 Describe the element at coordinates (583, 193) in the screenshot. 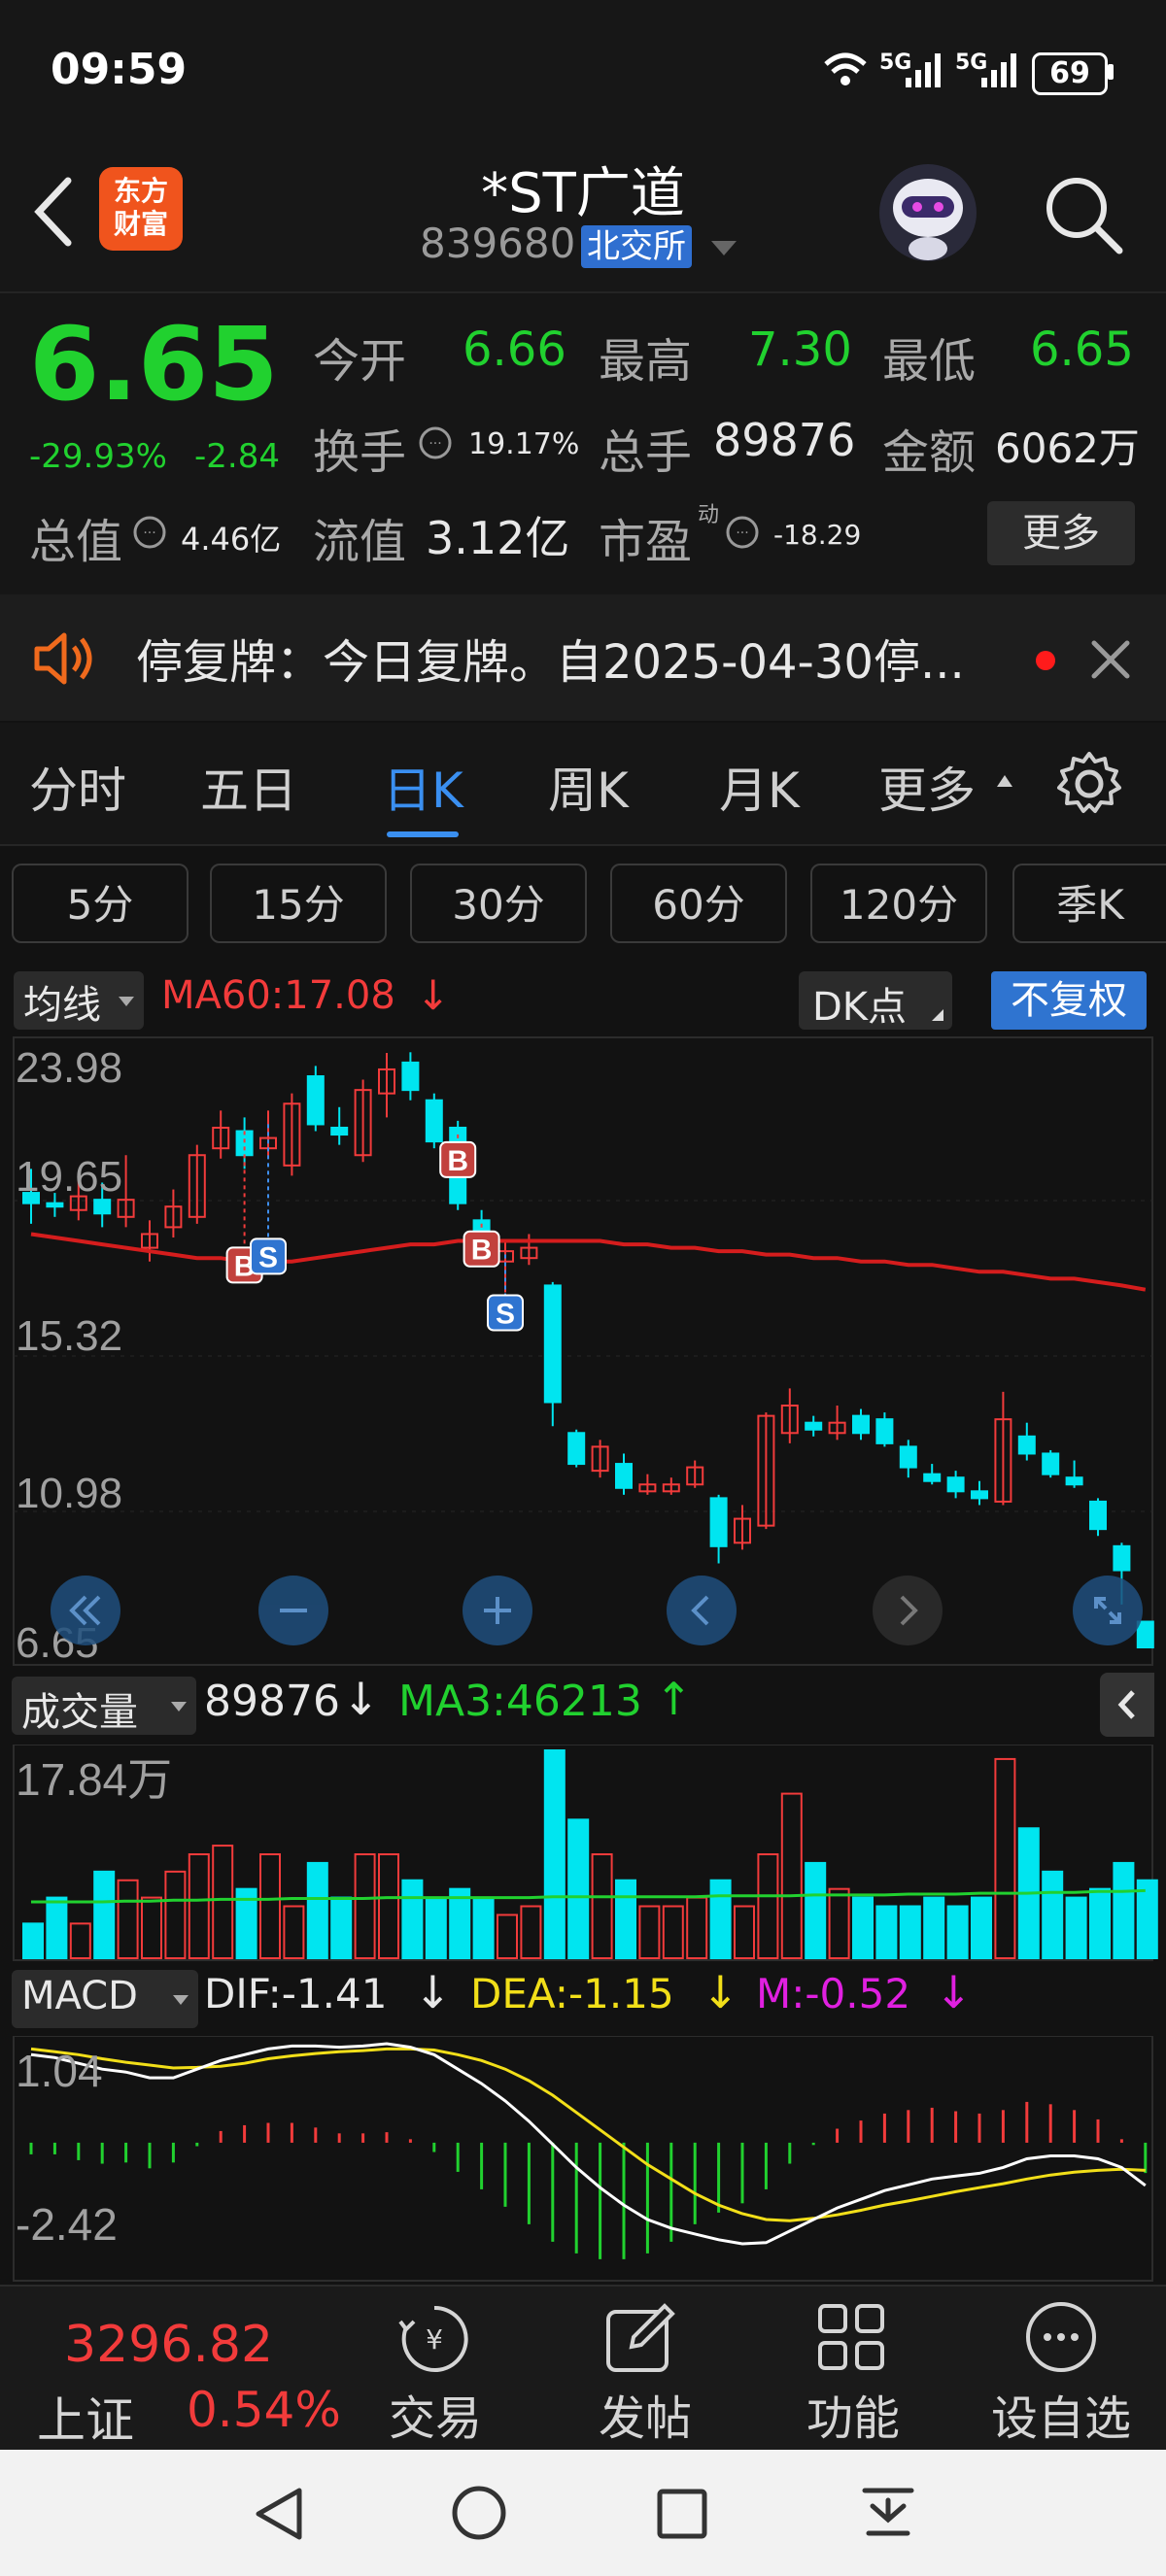

I see `stock-name: *ST广道` at that location.